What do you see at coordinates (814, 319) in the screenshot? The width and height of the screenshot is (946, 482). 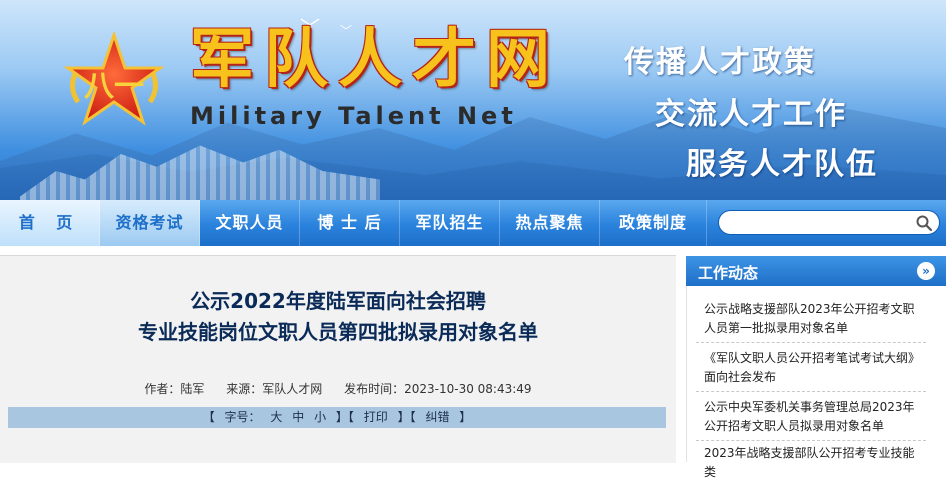 I see `news-item: 公示战略支援部队2023年公开招考文职人员第一批拟录用对象名单` at bounding box center [814, 319].